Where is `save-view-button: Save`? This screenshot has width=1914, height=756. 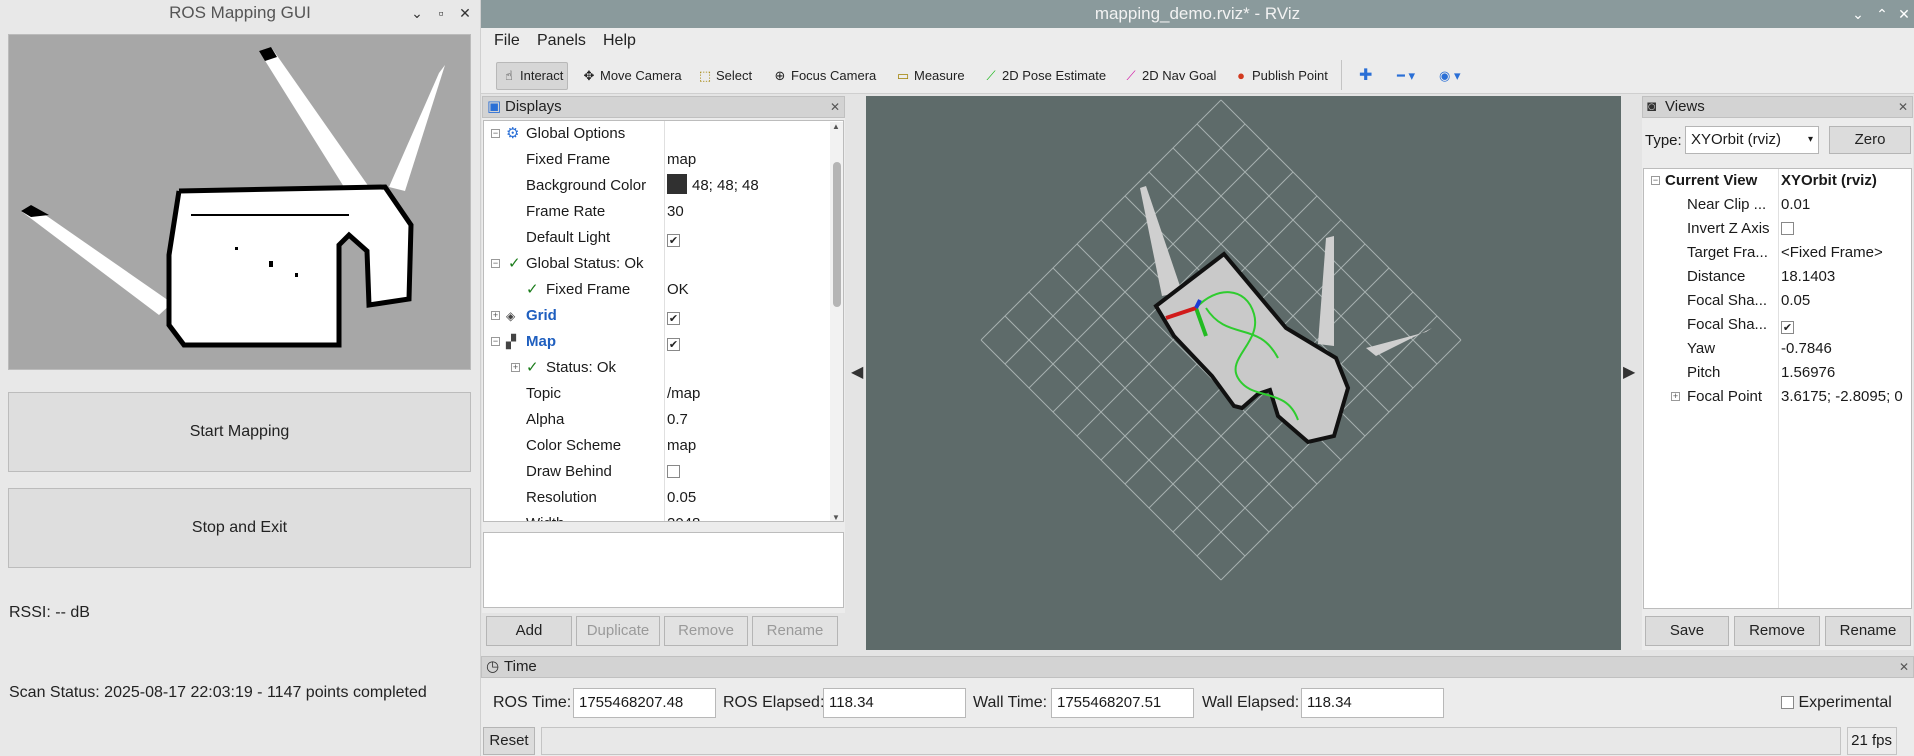
save-view-button: Save is located at coordinates (1687, 631).